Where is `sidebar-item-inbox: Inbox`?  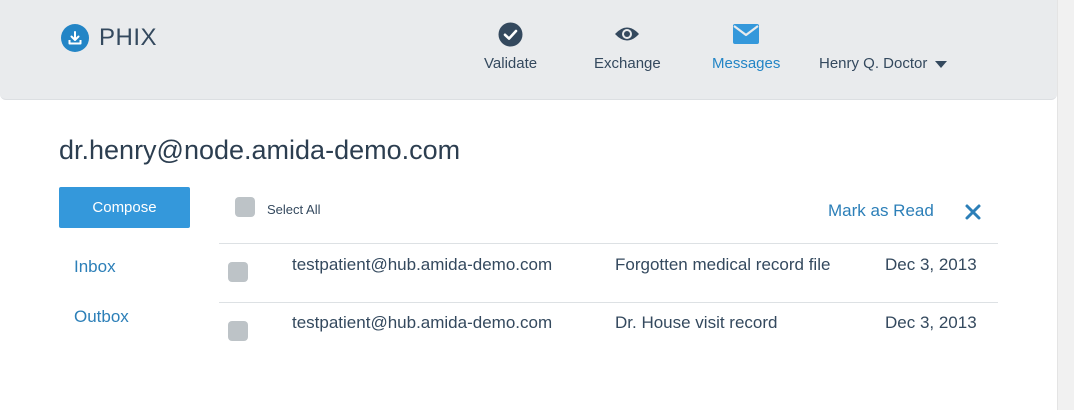
sidebar-item-inbox: Inbox is located at coordinates (95, 267).